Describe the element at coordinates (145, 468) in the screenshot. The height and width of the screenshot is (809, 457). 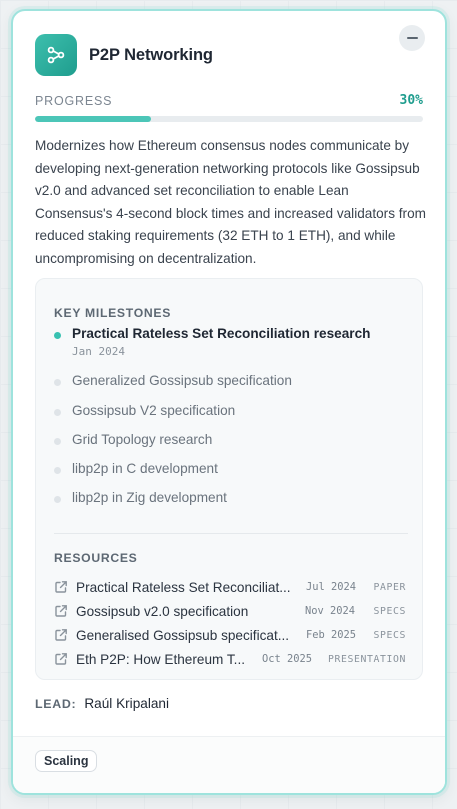
I see `milestone-label: libp2p in C development` at that location.